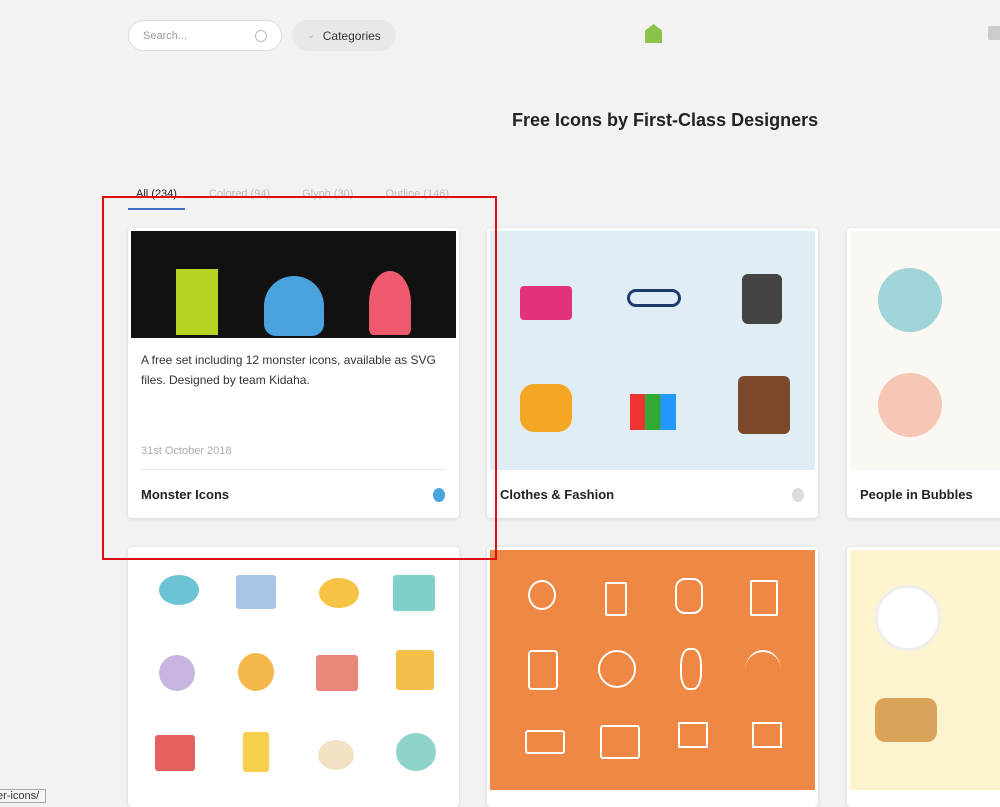 The width and height of the screenshot is (1000, 807). I want to click on categories-dropdown: ⌄ Categories, so click(344, 35).